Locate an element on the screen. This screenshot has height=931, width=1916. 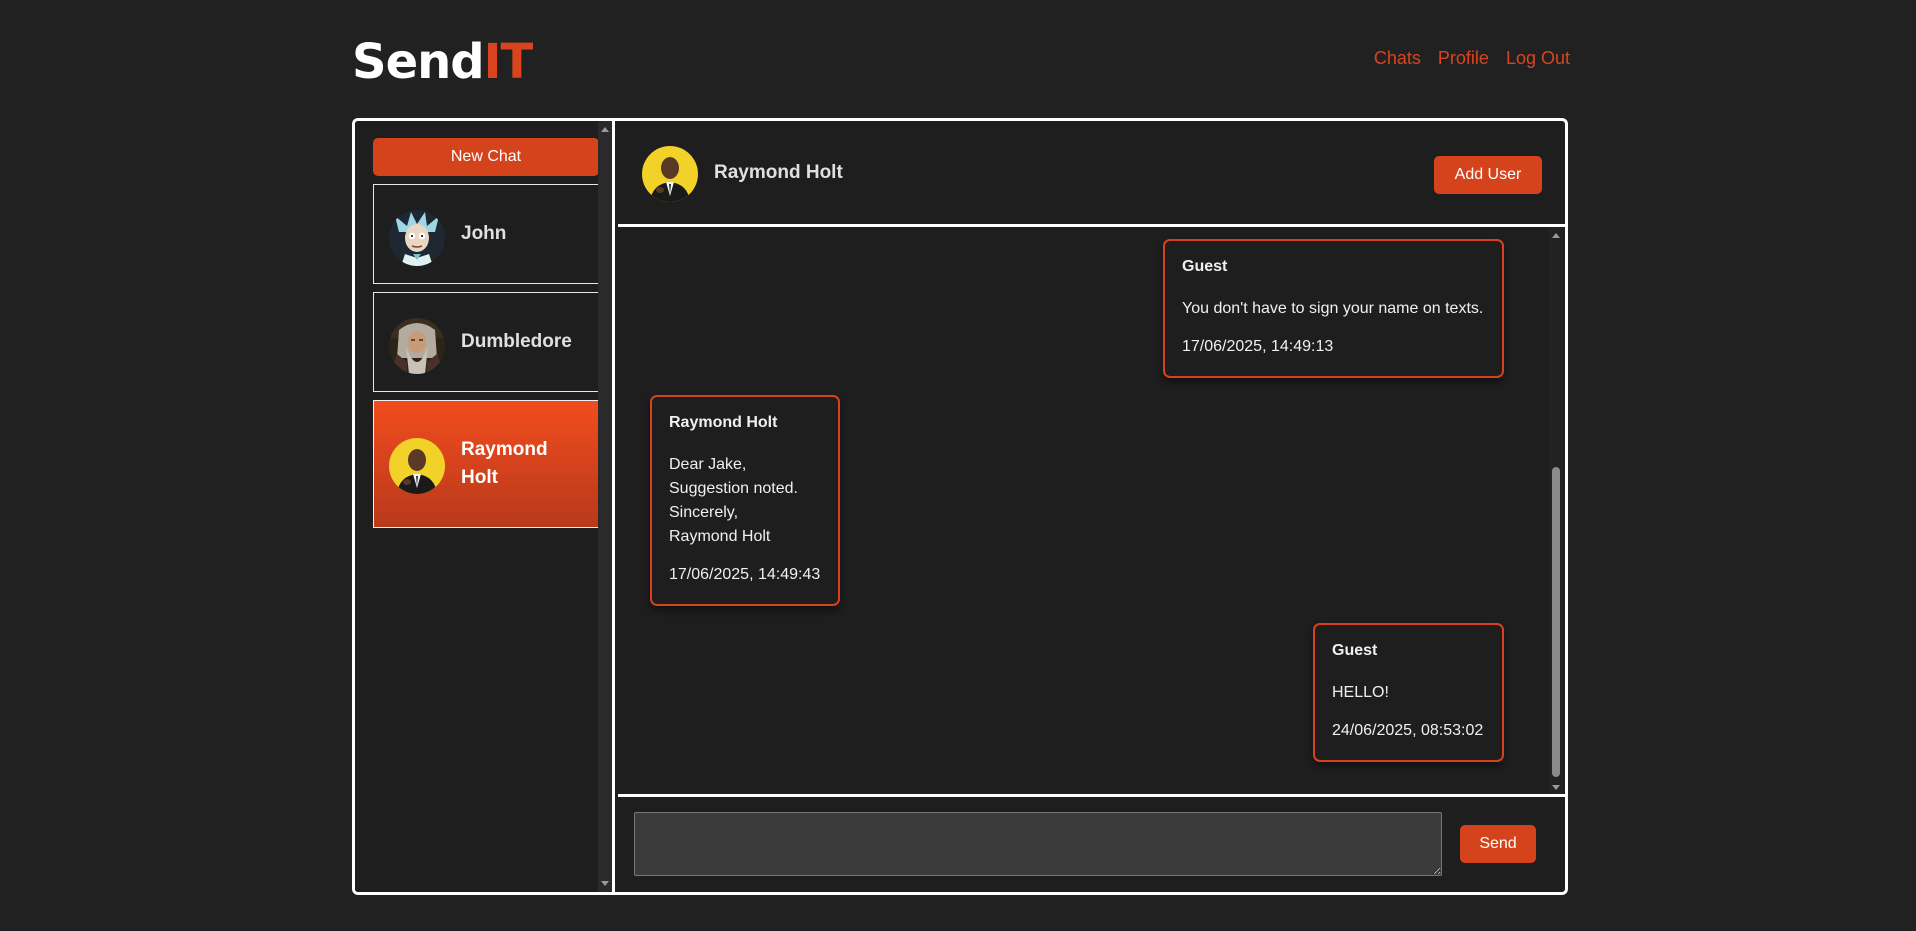
message-timestamp: 17/06/2025, 14:49:13 is located at coordinates (1258, 346).